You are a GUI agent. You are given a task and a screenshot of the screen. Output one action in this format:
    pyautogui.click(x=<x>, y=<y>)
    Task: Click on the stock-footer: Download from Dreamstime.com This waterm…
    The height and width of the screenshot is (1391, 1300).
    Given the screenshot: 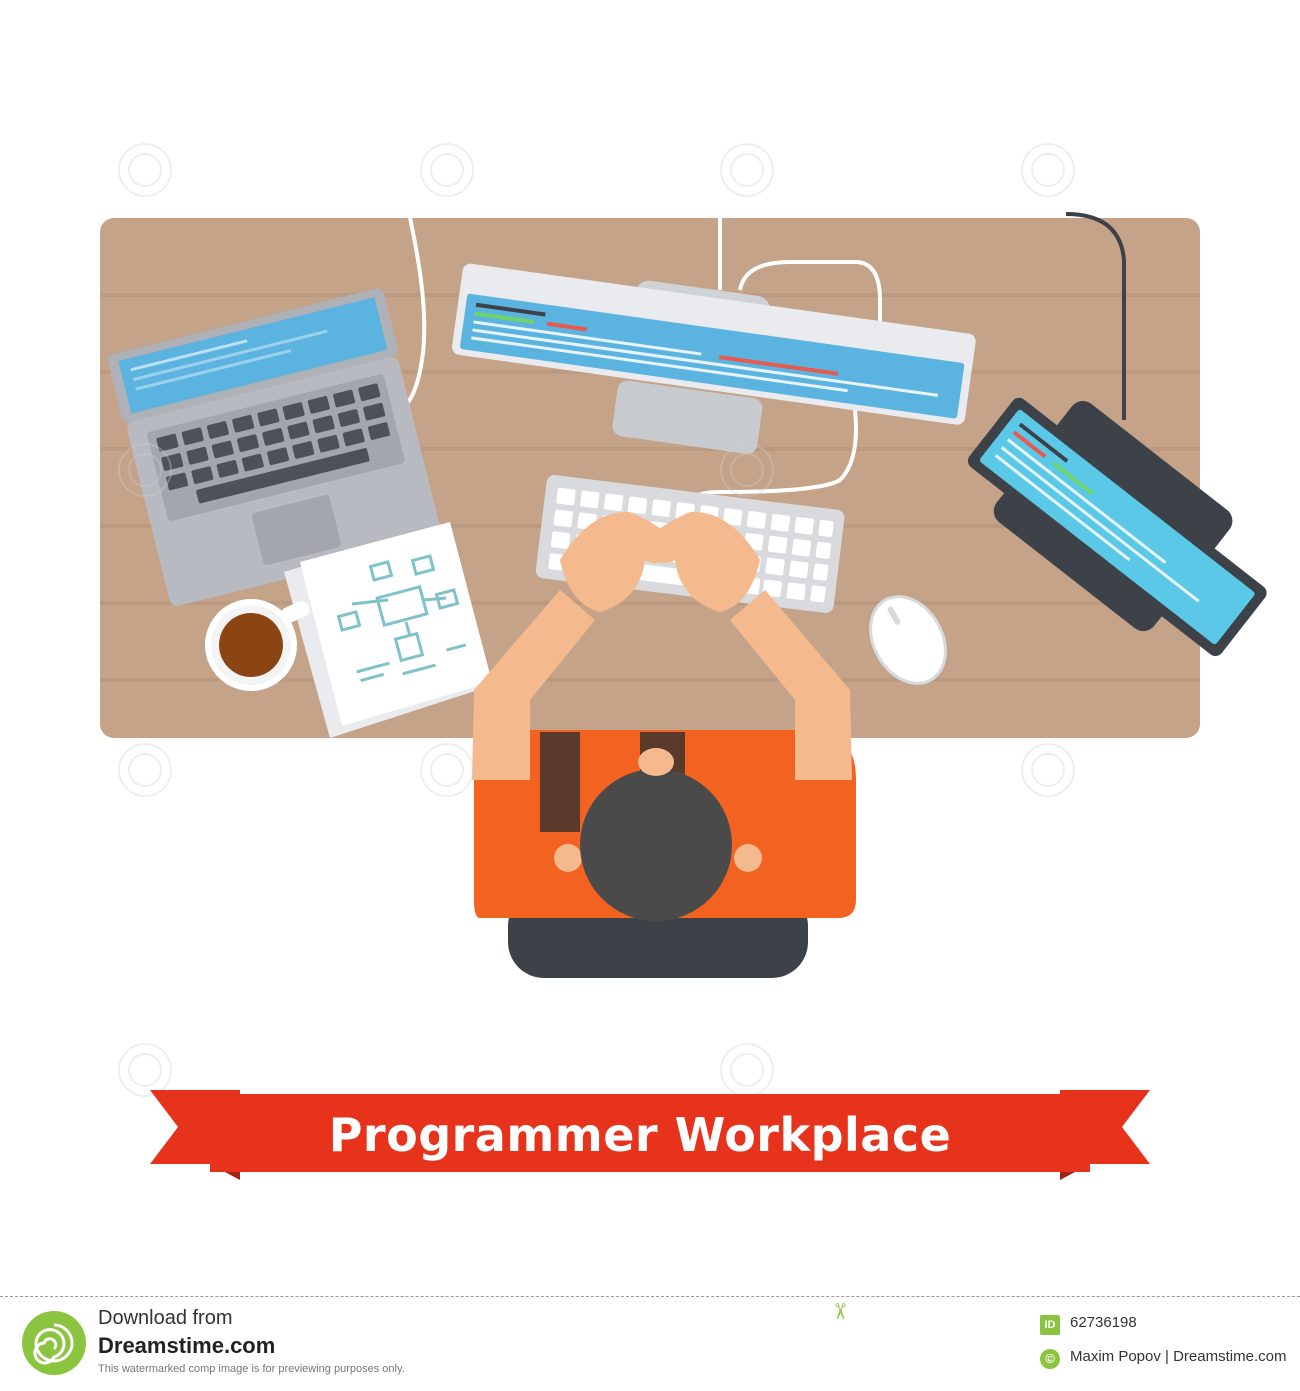 What is the action you would take?
    pyautogui.click(x=650, y=1343)
    